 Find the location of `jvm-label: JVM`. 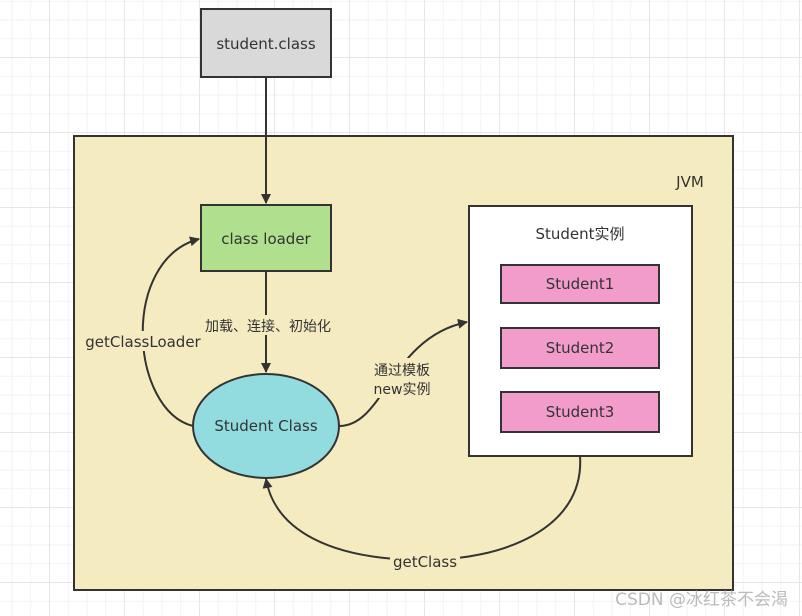

jvm-label: JVM is located at coordinates (689, 182).